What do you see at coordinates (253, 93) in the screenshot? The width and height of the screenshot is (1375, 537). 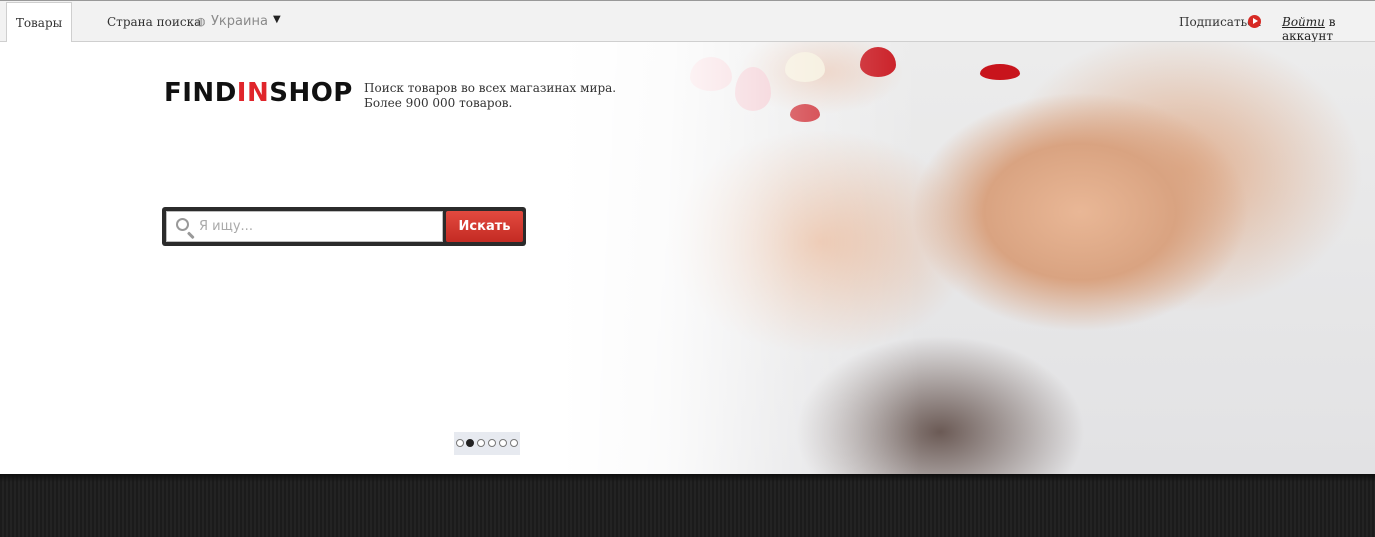 I see `logo-in: IN` at bounding box center [253, 93].